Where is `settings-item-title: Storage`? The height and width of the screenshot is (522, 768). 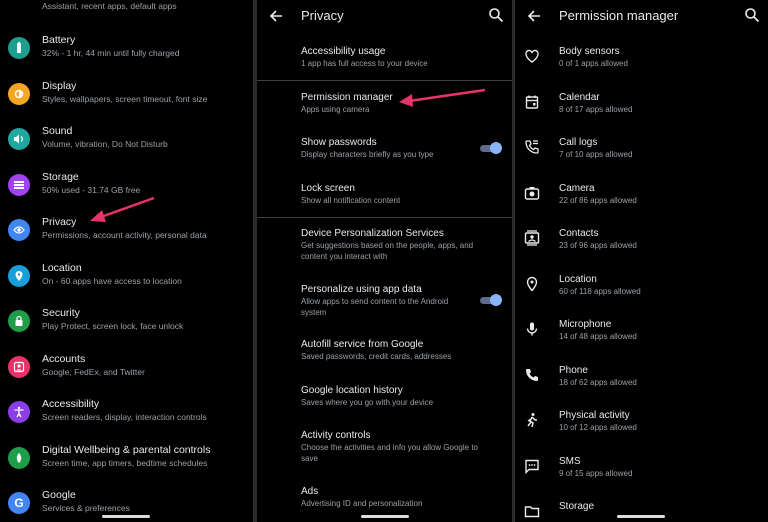
settings-item-title: Storage is located at coordinates (60, 177).